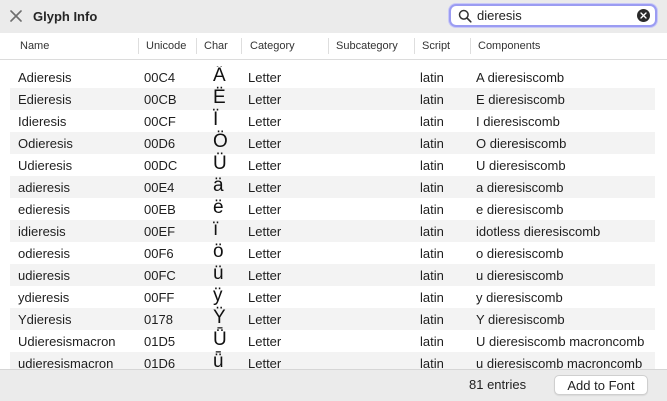 This screenshot has width=667, height=401. What do you see at coordinates (220, 163) in the screenshot?
I see `cell-char: Ü` at bounding box center [220, 163].